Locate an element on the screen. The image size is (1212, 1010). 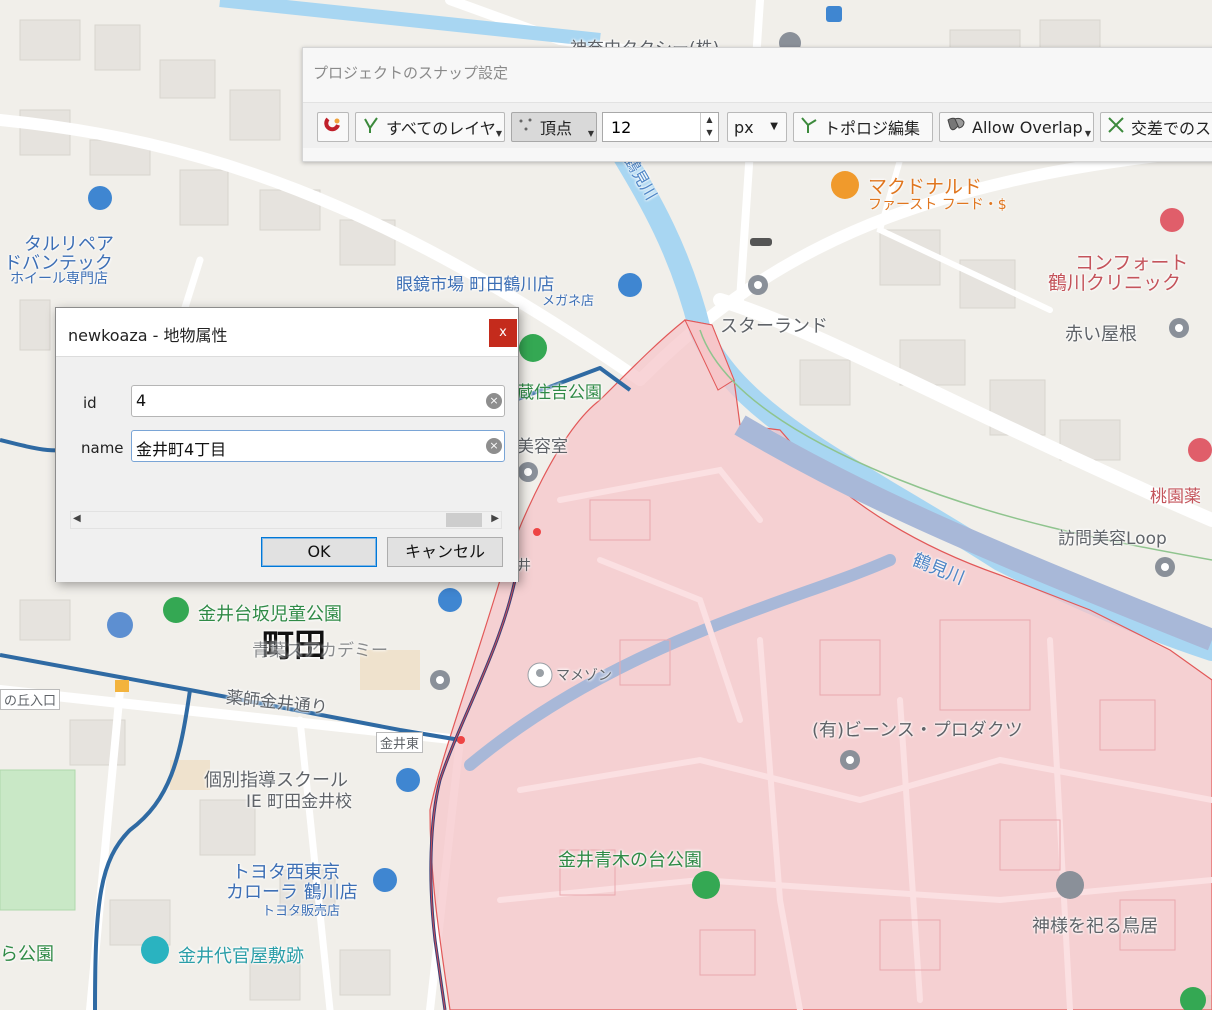
map-label-kobetsu-2: IE 町田金井校 is located at coordinates (299, 802).